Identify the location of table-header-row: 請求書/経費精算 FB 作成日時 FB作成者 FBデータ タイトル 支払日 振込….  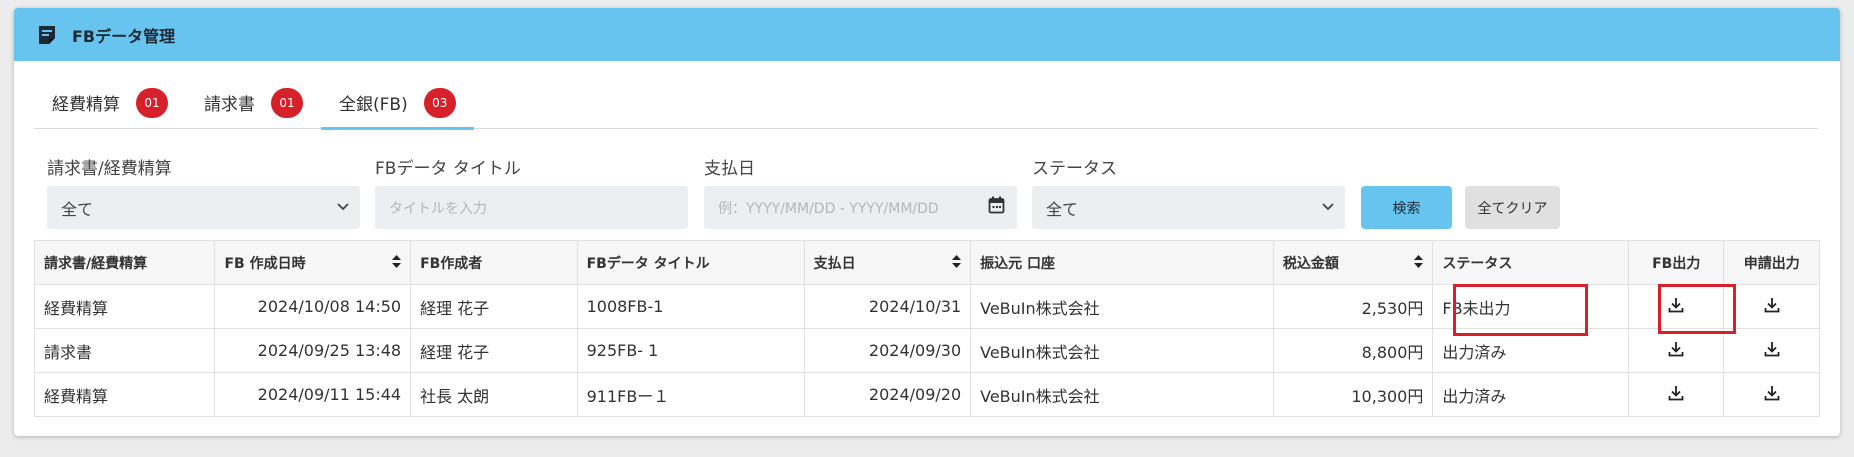
(926, 262).